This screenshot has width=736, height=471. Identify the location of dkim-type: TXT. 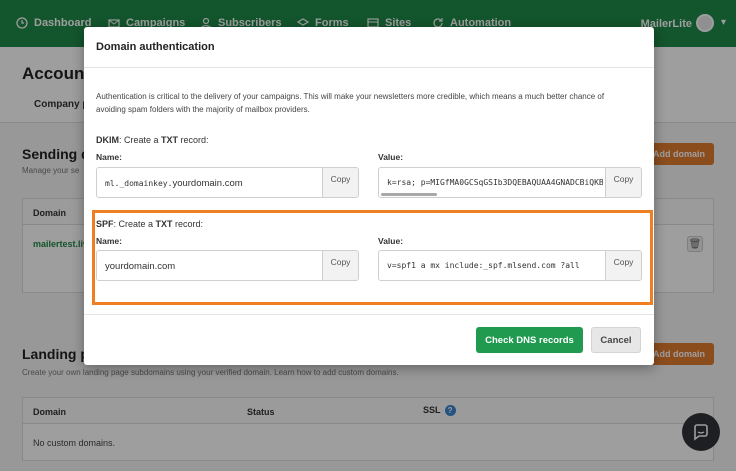
(170, 140).